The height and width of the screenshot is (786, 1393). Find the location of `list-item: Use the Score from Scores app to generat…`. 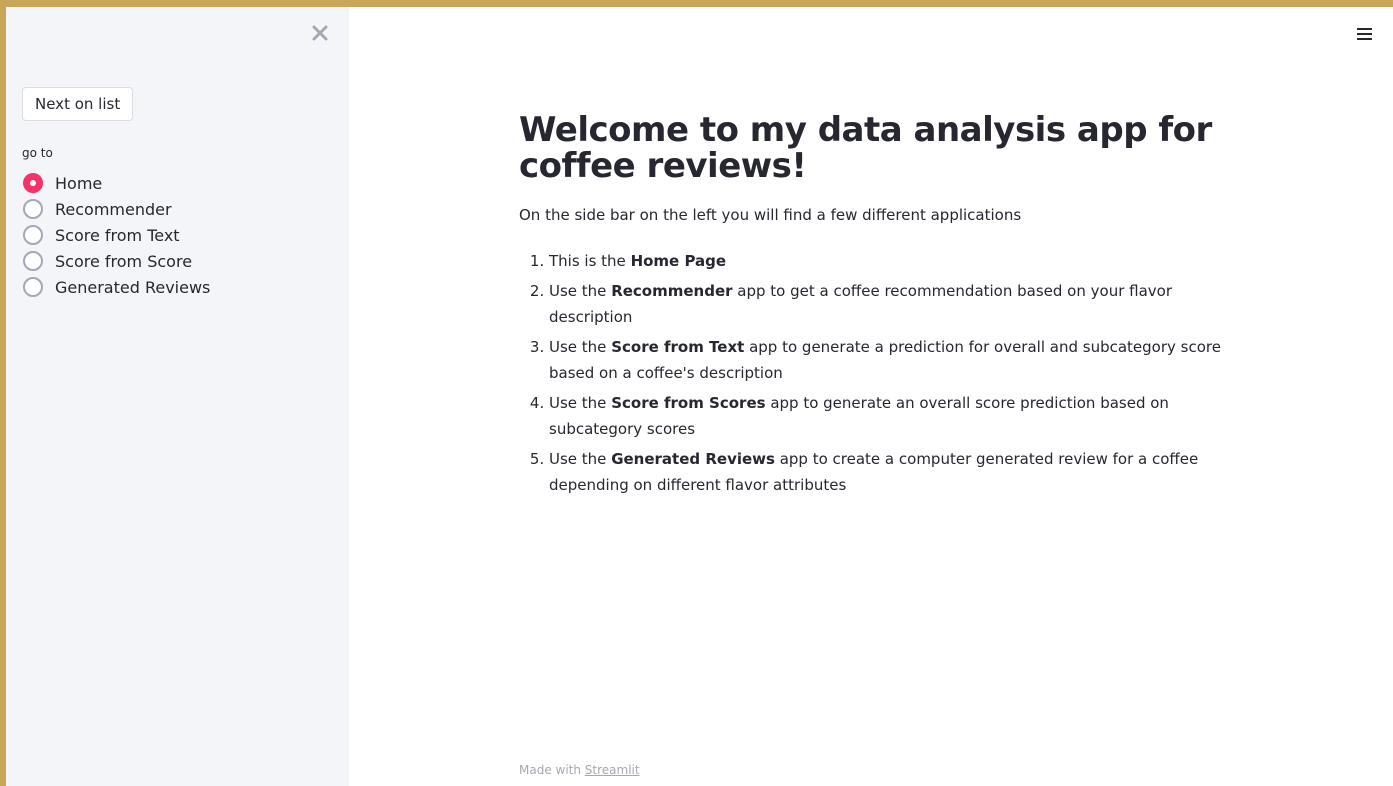

list-item: Use the Score from Scores app to generat… is located at coordinates (894, 416).